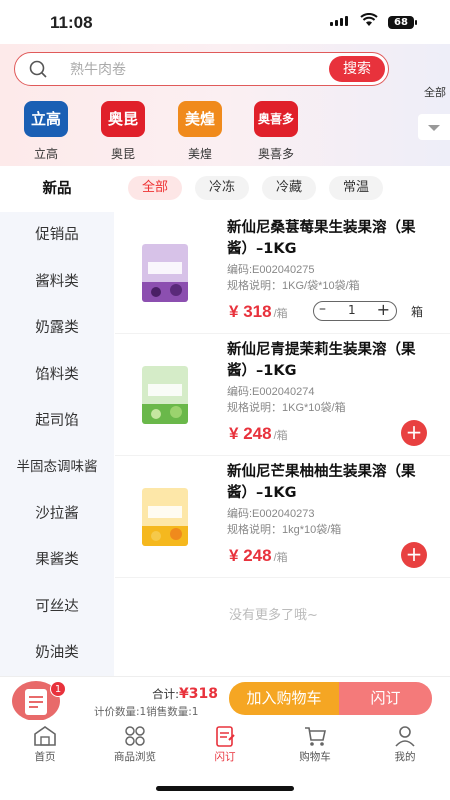 The height and width of the screenshot is (800, 450). What do you see at coordinates (225, 736) in the screenshot?
I see `order-icon` at bounding box center [225, 736].